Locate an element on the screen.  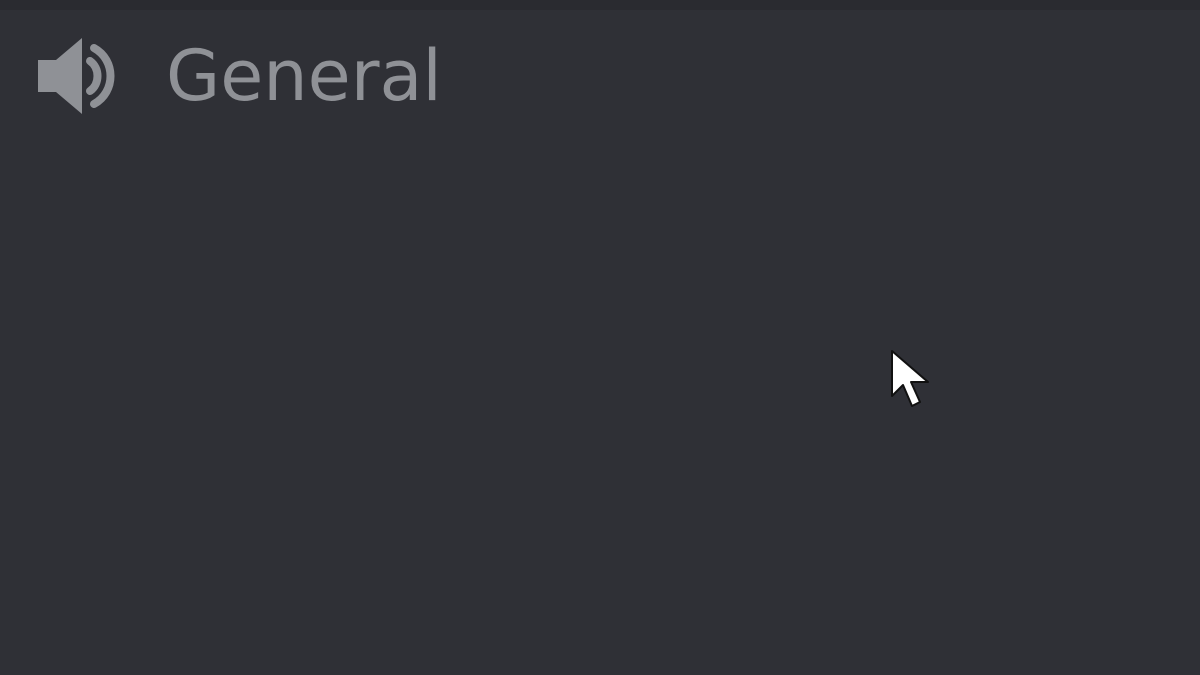
top-edge is located at coordinates (600, 5).